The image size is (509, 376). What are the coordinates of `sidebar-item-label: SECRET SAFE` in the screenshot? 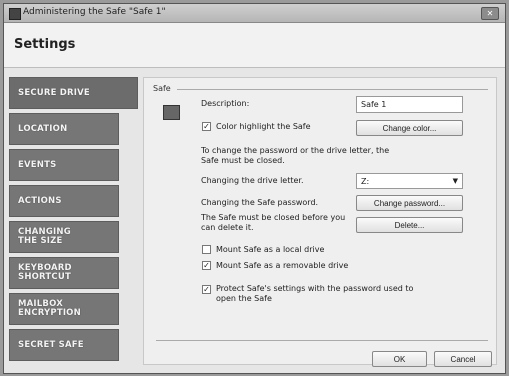 It's located at (51, 345).